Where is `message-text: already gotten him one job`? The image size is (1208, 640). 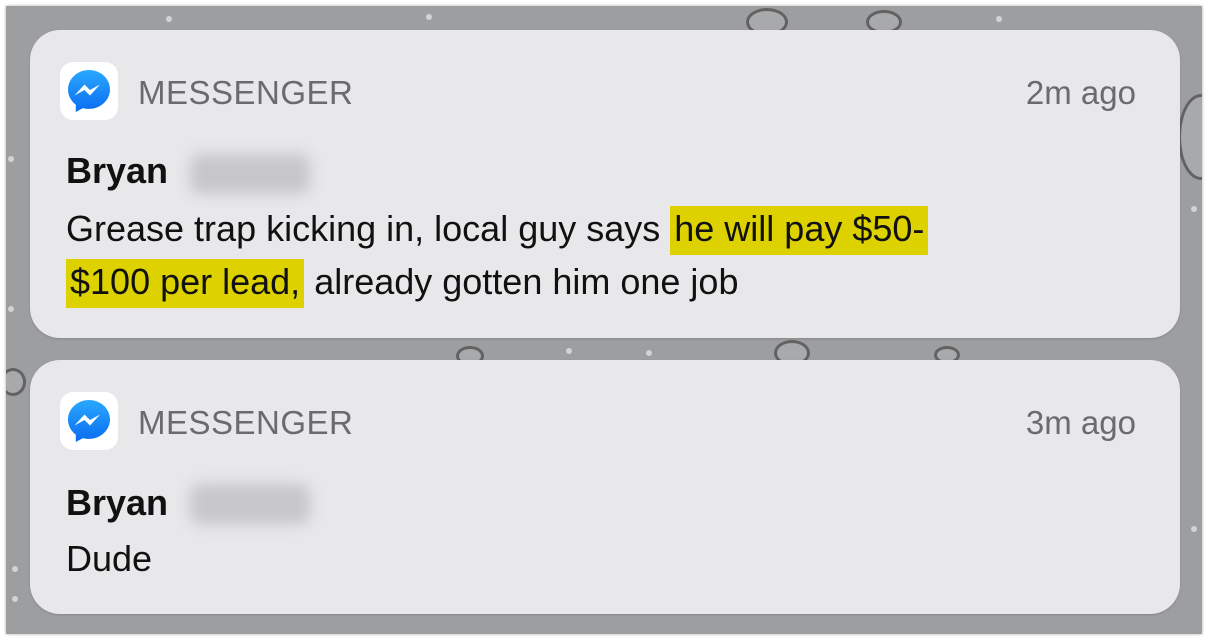 message-text: already gotten him one job is located at coordinates (521, 281).